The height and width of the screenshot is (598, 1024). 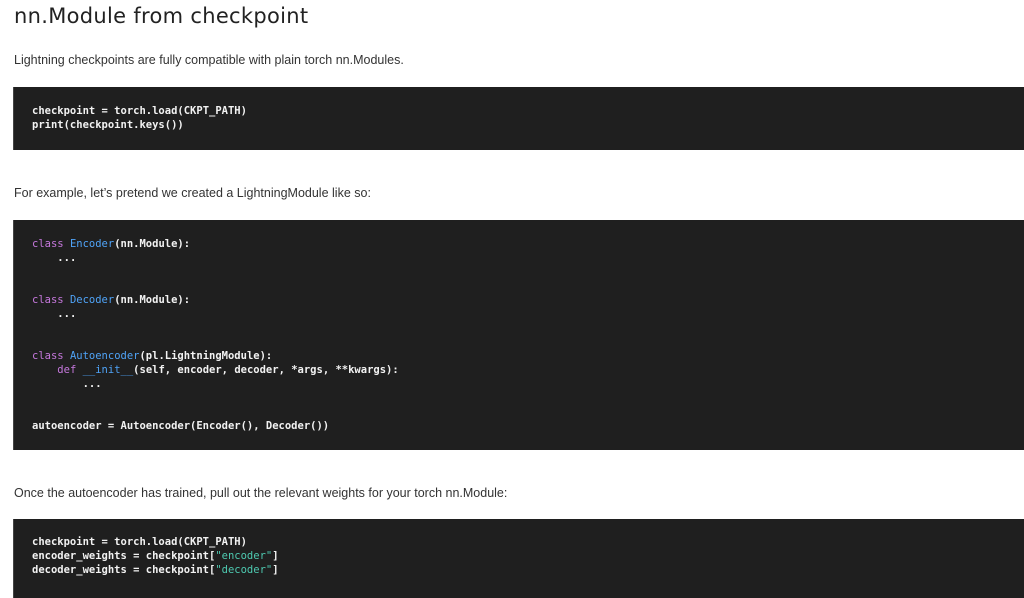 I want to click on function-name: __init__, so click(x=108, y=370).